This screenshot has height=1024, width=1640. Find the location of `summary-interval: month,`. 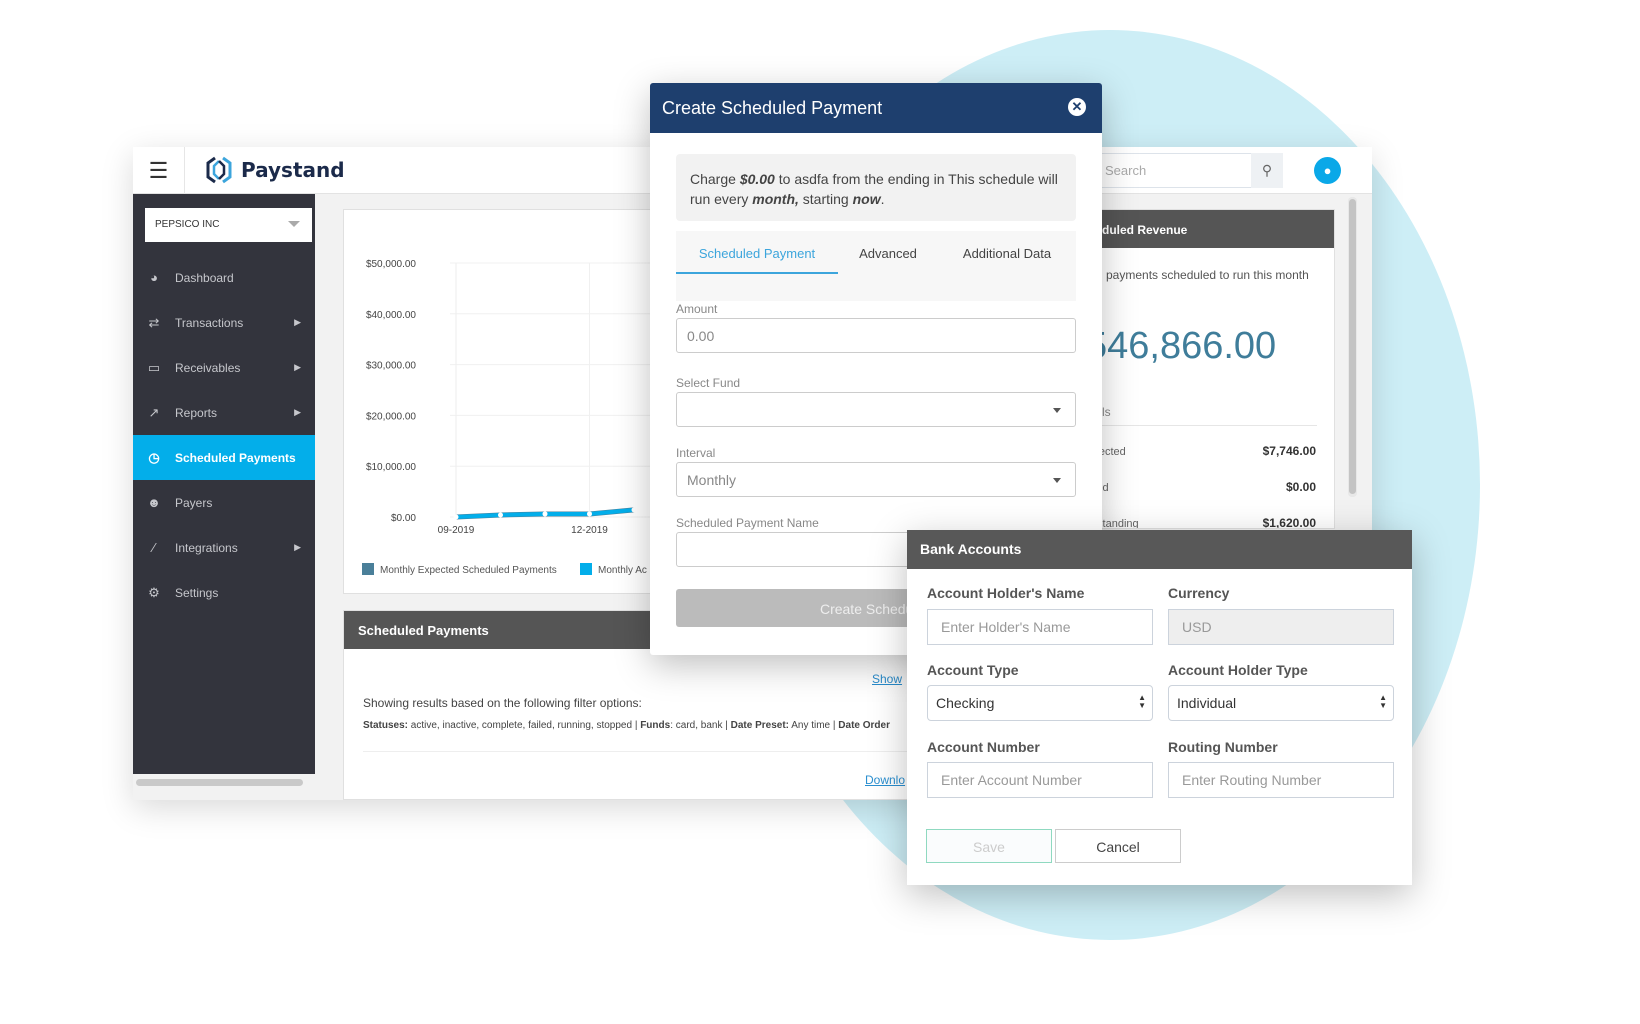

summary-interval: month, is located at coordinates (775, 199).